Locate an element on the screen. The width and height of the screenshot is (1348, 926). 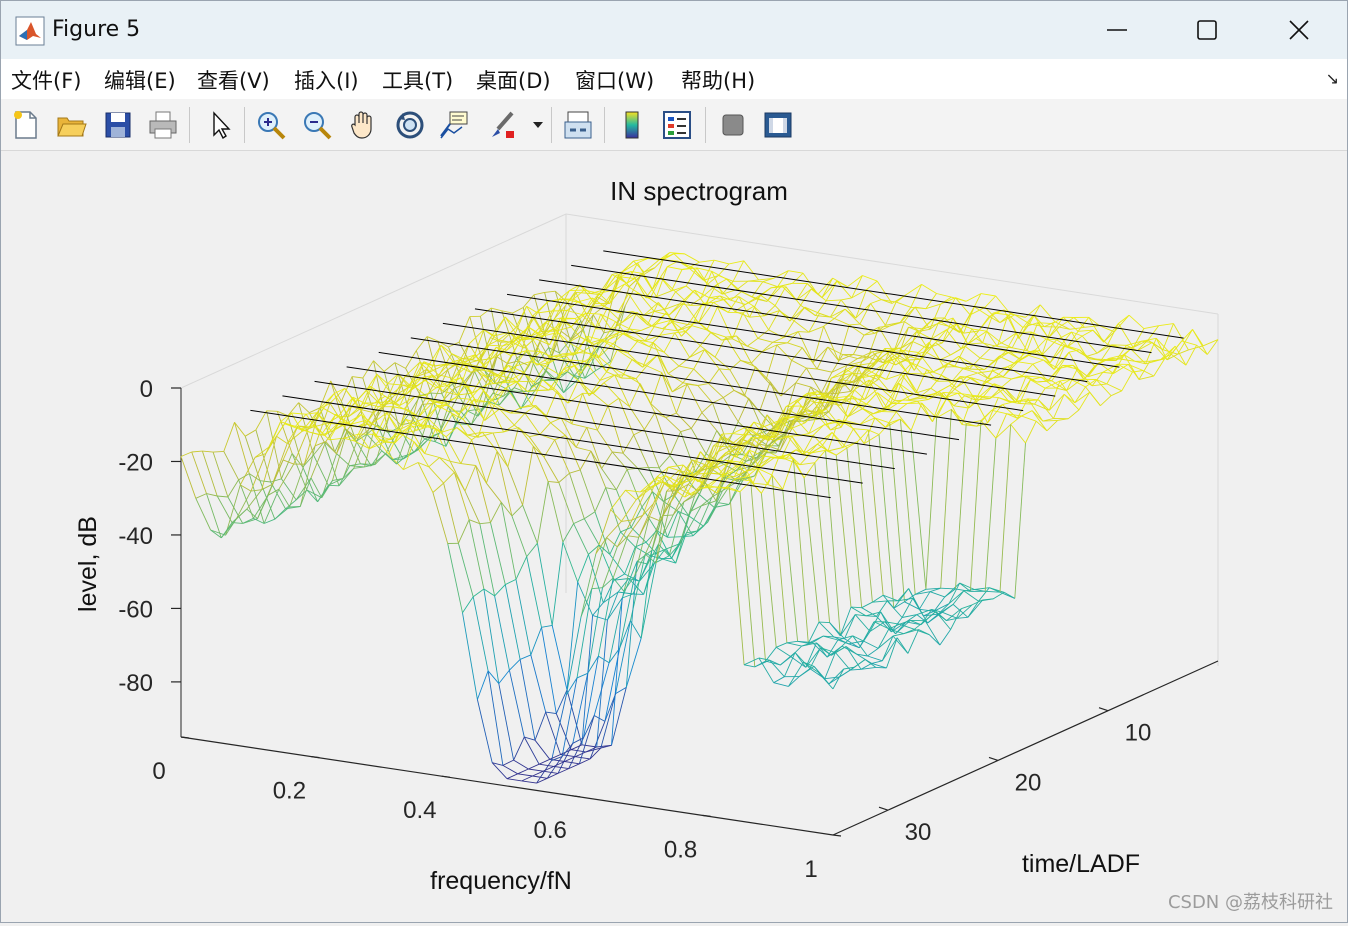
dock-arrow-icon: ↘ is located at coordinates (1332, 78).